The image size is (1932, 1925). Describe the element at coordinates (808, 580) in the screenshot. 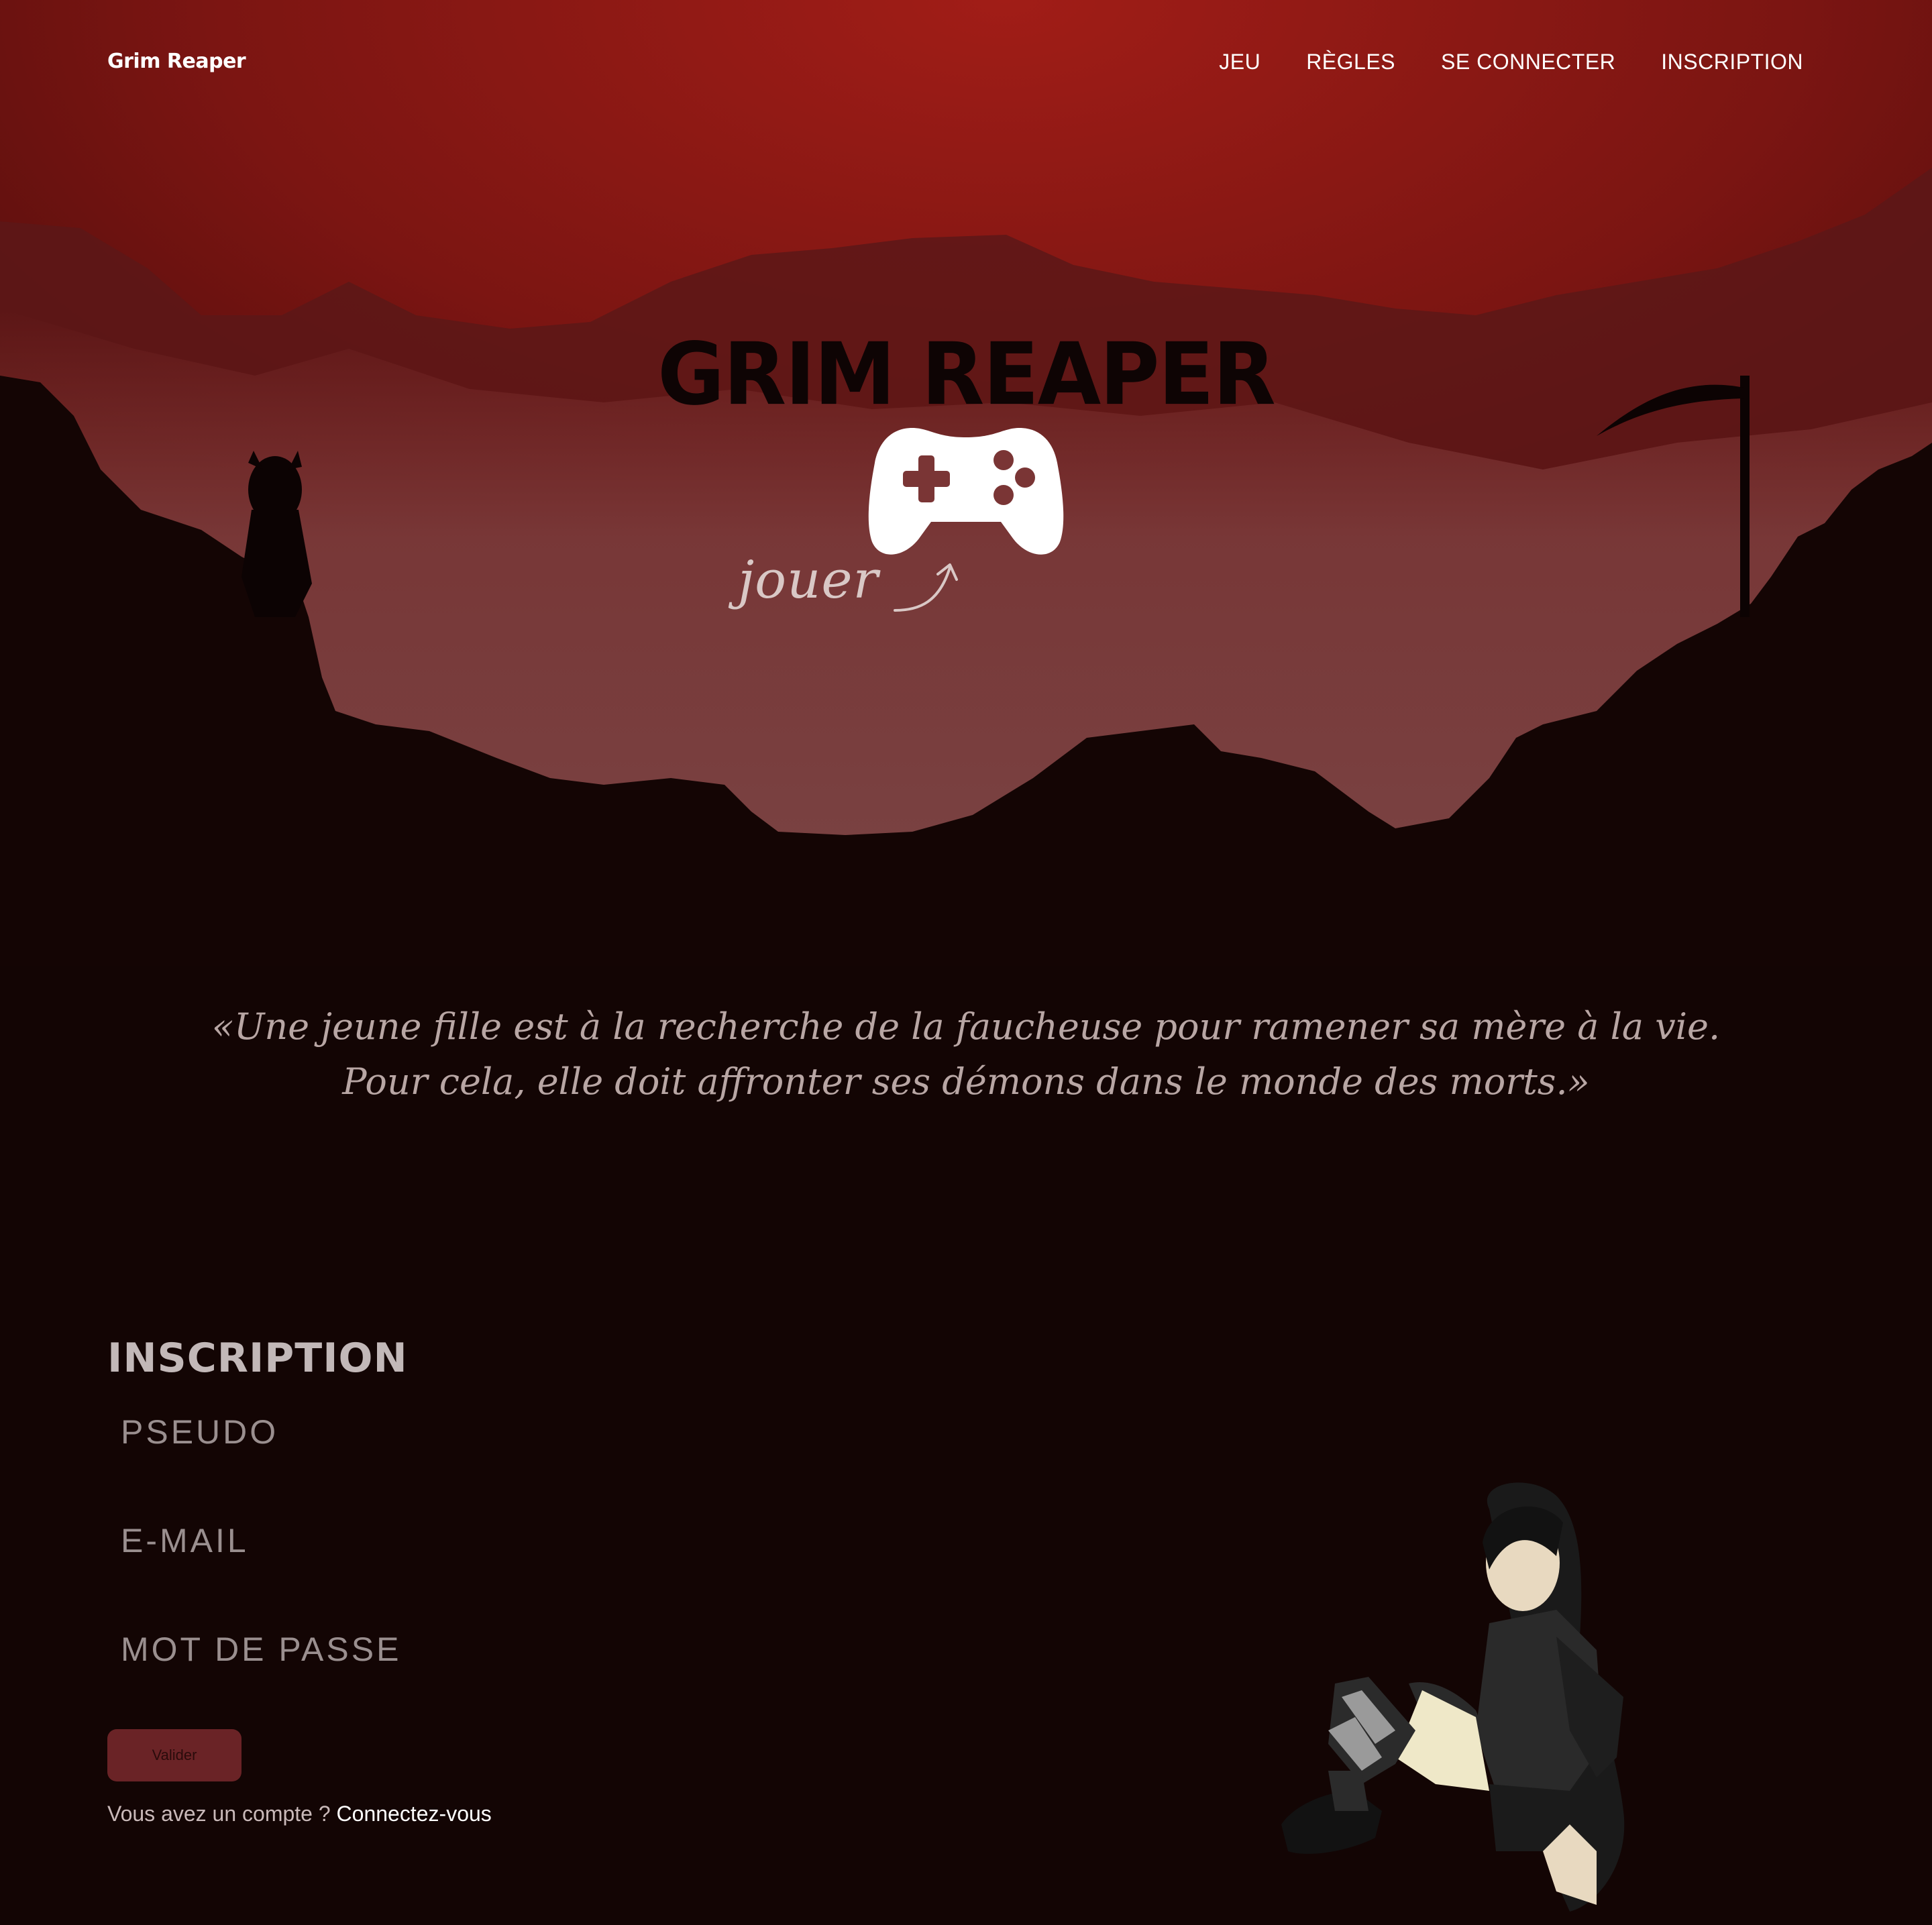

I see `play-hint-text: jouer` at that location.